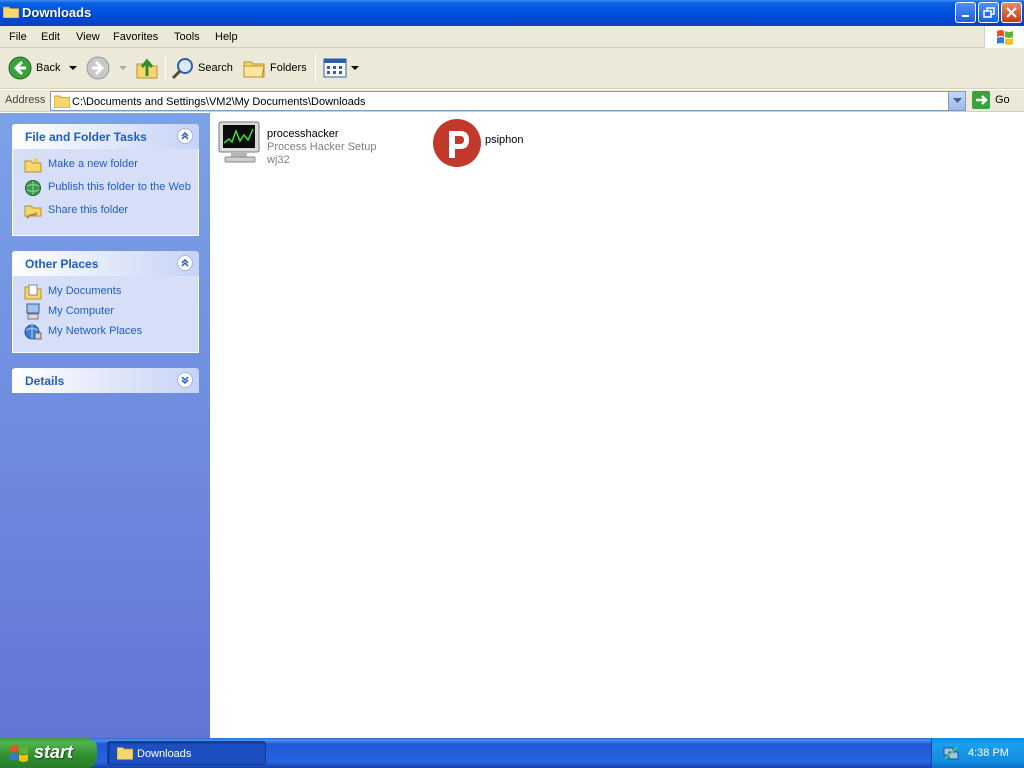 The width and height of the screenshot is (1024, 768). I want to click on file-company: wj32, so click(278, 160).